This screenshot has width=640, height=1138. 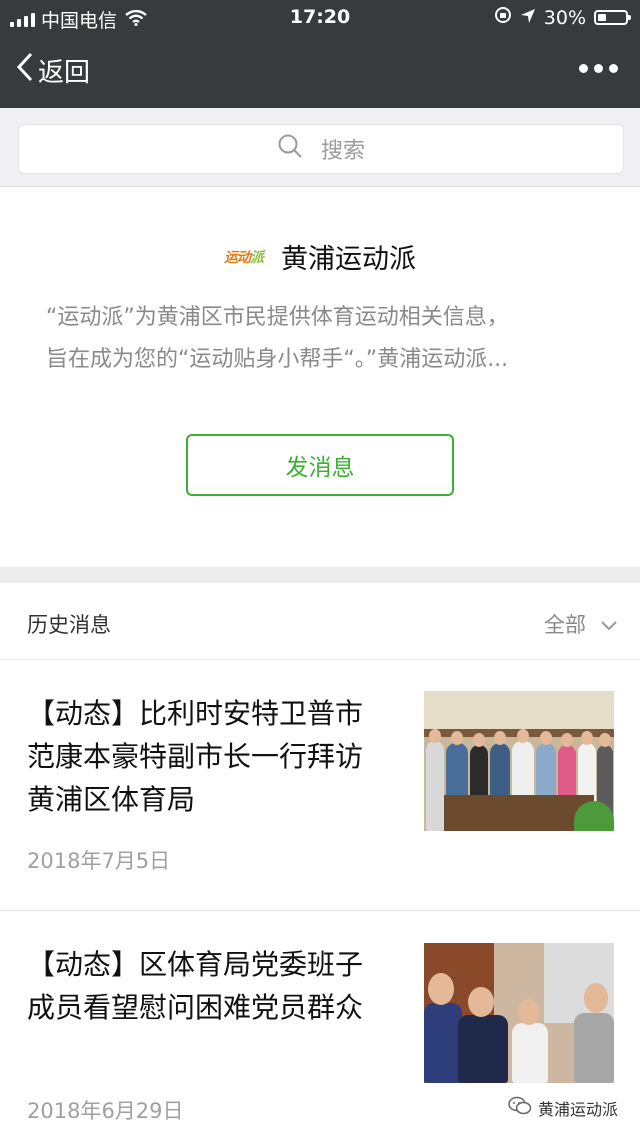 What do you see at coordinates (244, 257) in the screenshot?
I see `account-logo: 运动派` at bounding box center [244, 257].